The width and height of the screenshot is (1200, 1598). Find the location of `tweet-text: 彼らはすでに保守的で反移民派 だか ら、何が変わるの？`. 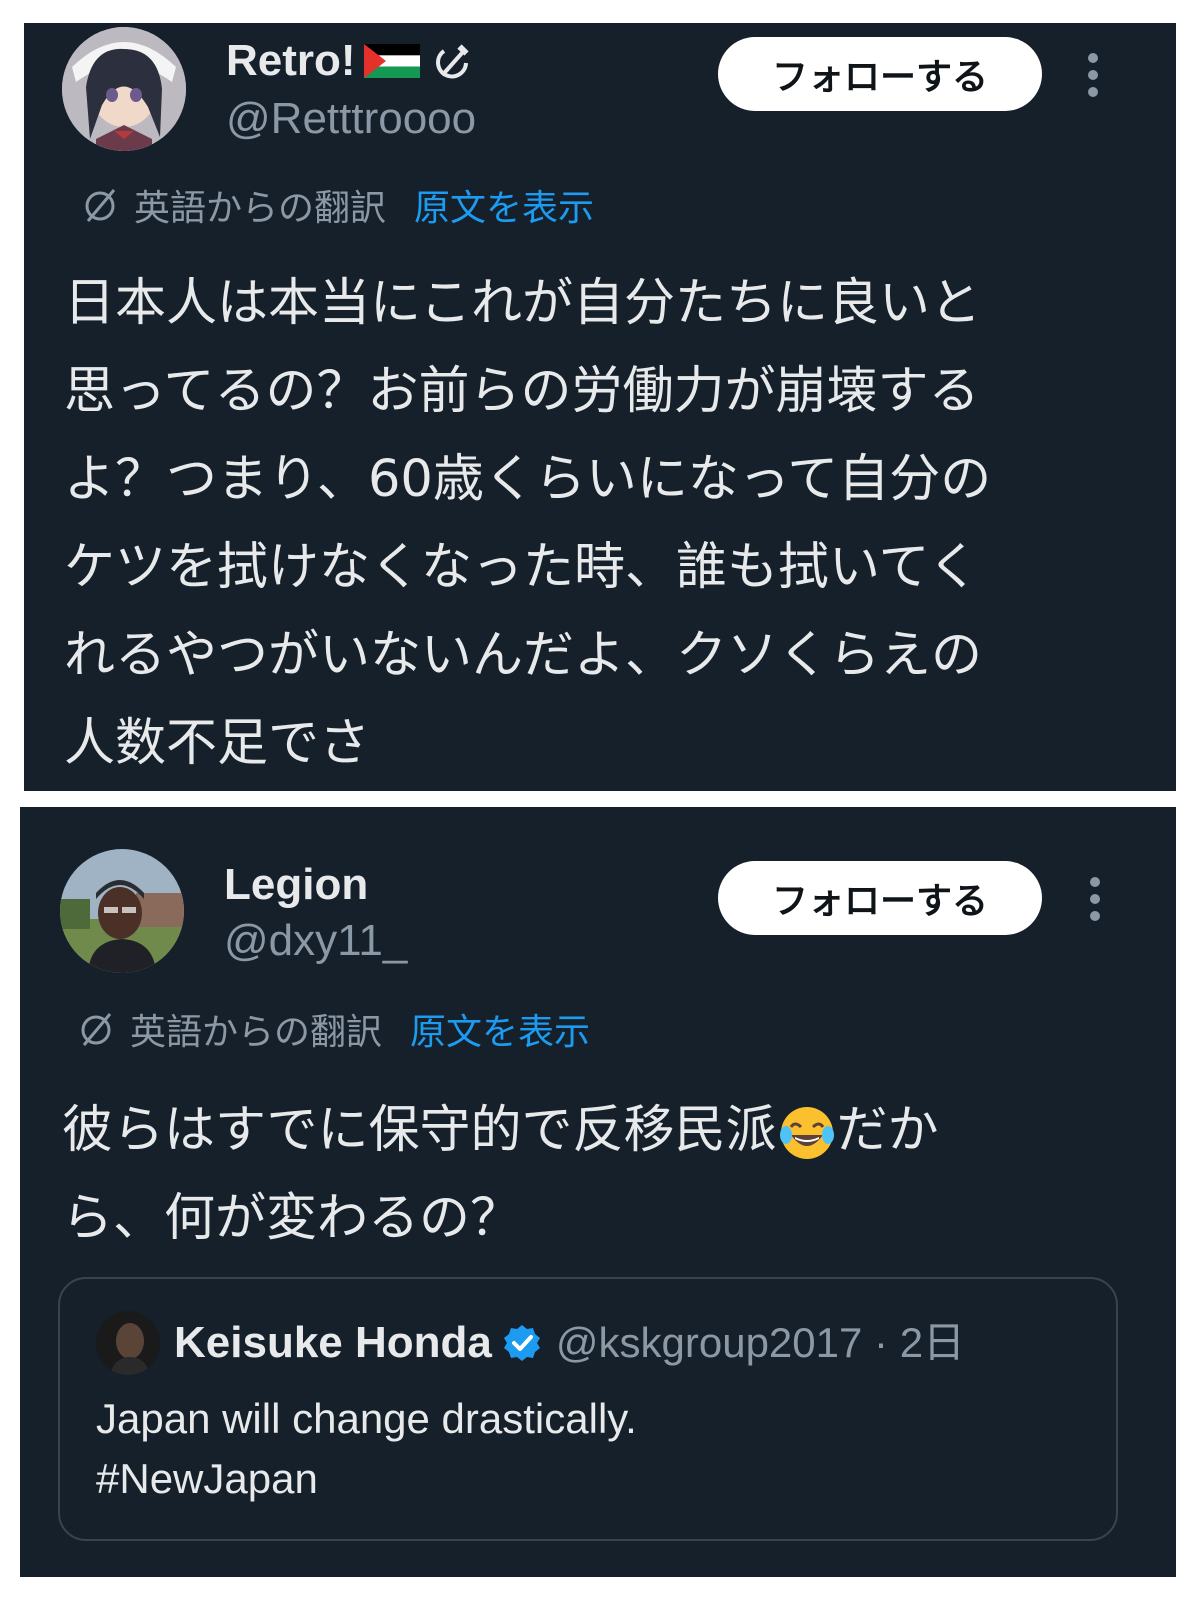

tweet-text: 彼らはすでに保守的で反移民派 だか ら、何が変わるの？ is located at coordinates (500, 1175).